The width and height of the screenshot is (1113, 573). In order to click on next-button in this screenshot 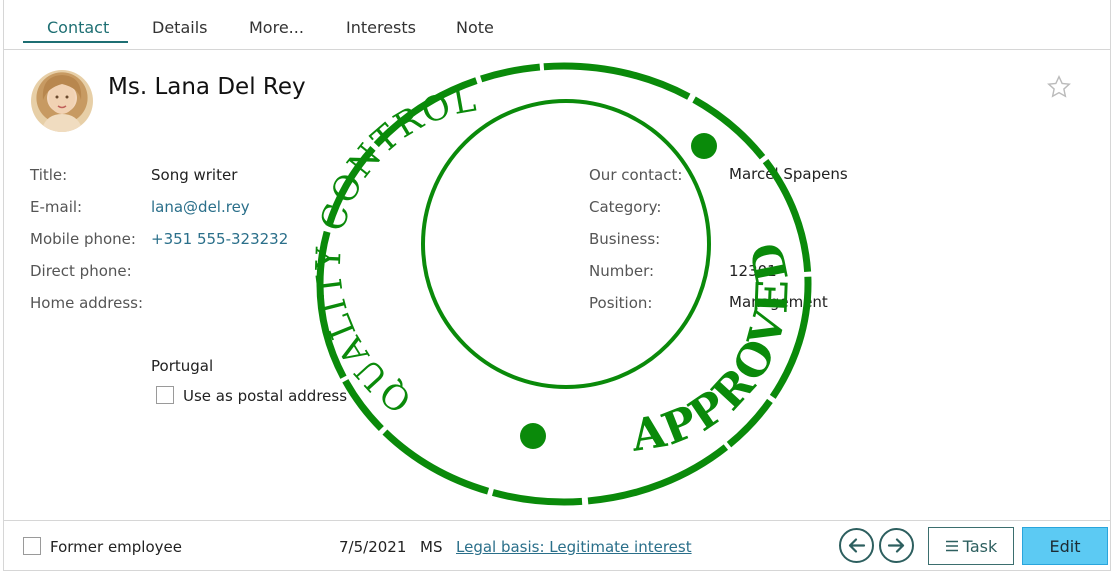, I will do `click(896, 545)`.